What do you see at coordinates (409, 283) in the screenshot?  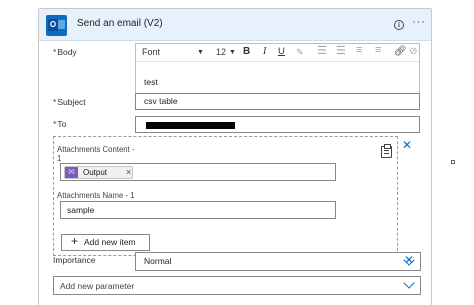 I see `chevron-down-icon` at bounding box center [409, 283].